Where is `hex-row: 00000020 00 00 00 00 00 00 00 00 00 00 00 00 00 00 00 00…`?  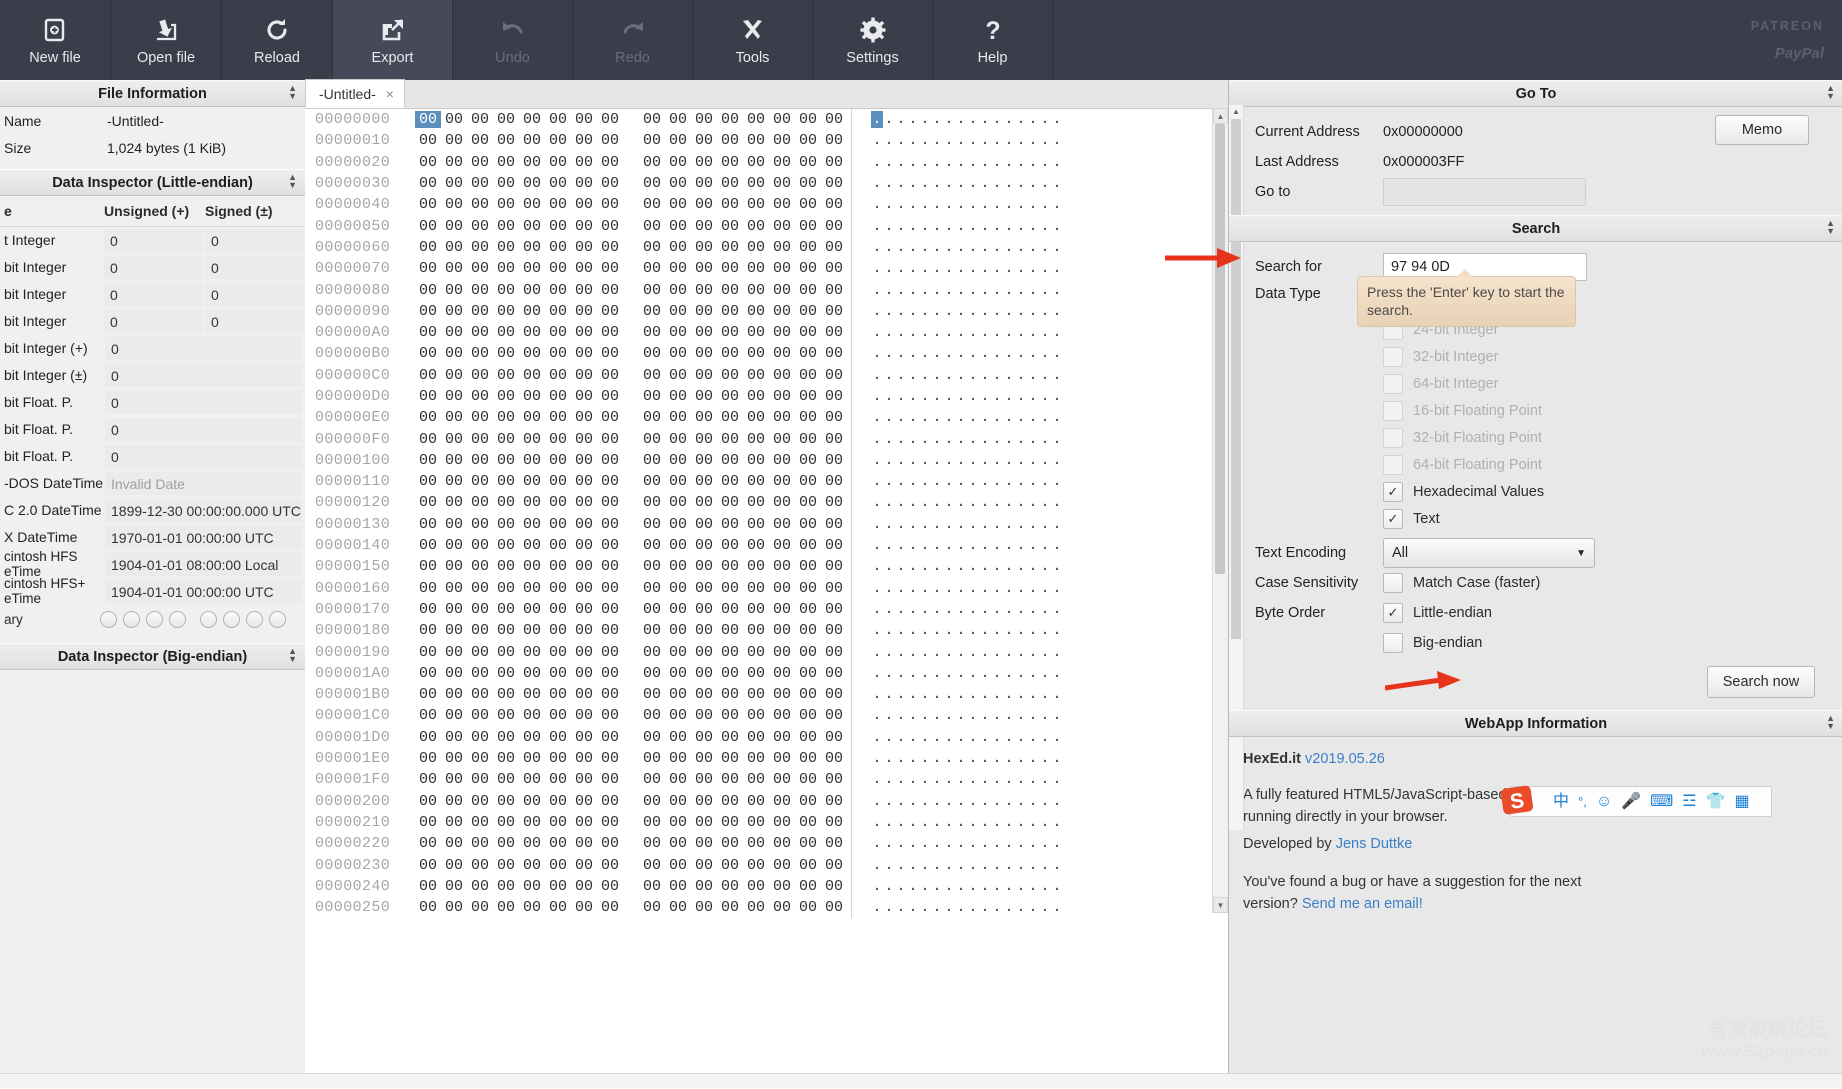 hex-row: 00000020 00 00 00 00 00 00 00 00 00 00 00 00 00 00 00 00… is located at coordinates (766, 162).